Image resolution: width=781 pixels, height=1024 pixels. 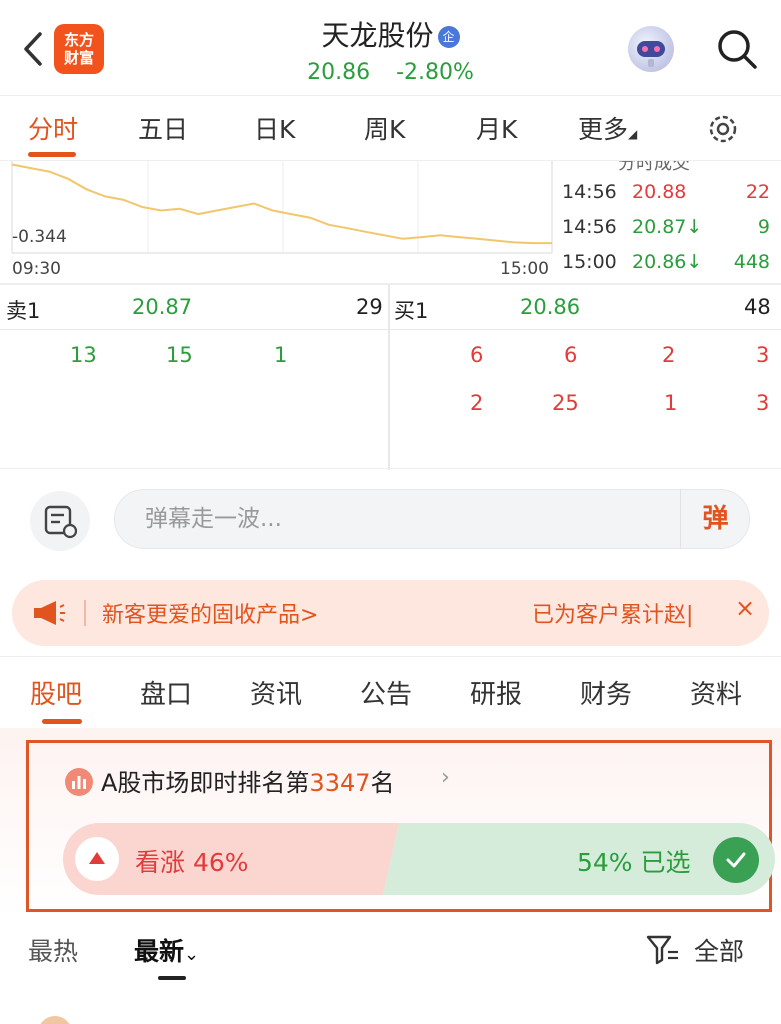 I want to click on tab-weekly-k: 周K, so click(x=384, y=128).